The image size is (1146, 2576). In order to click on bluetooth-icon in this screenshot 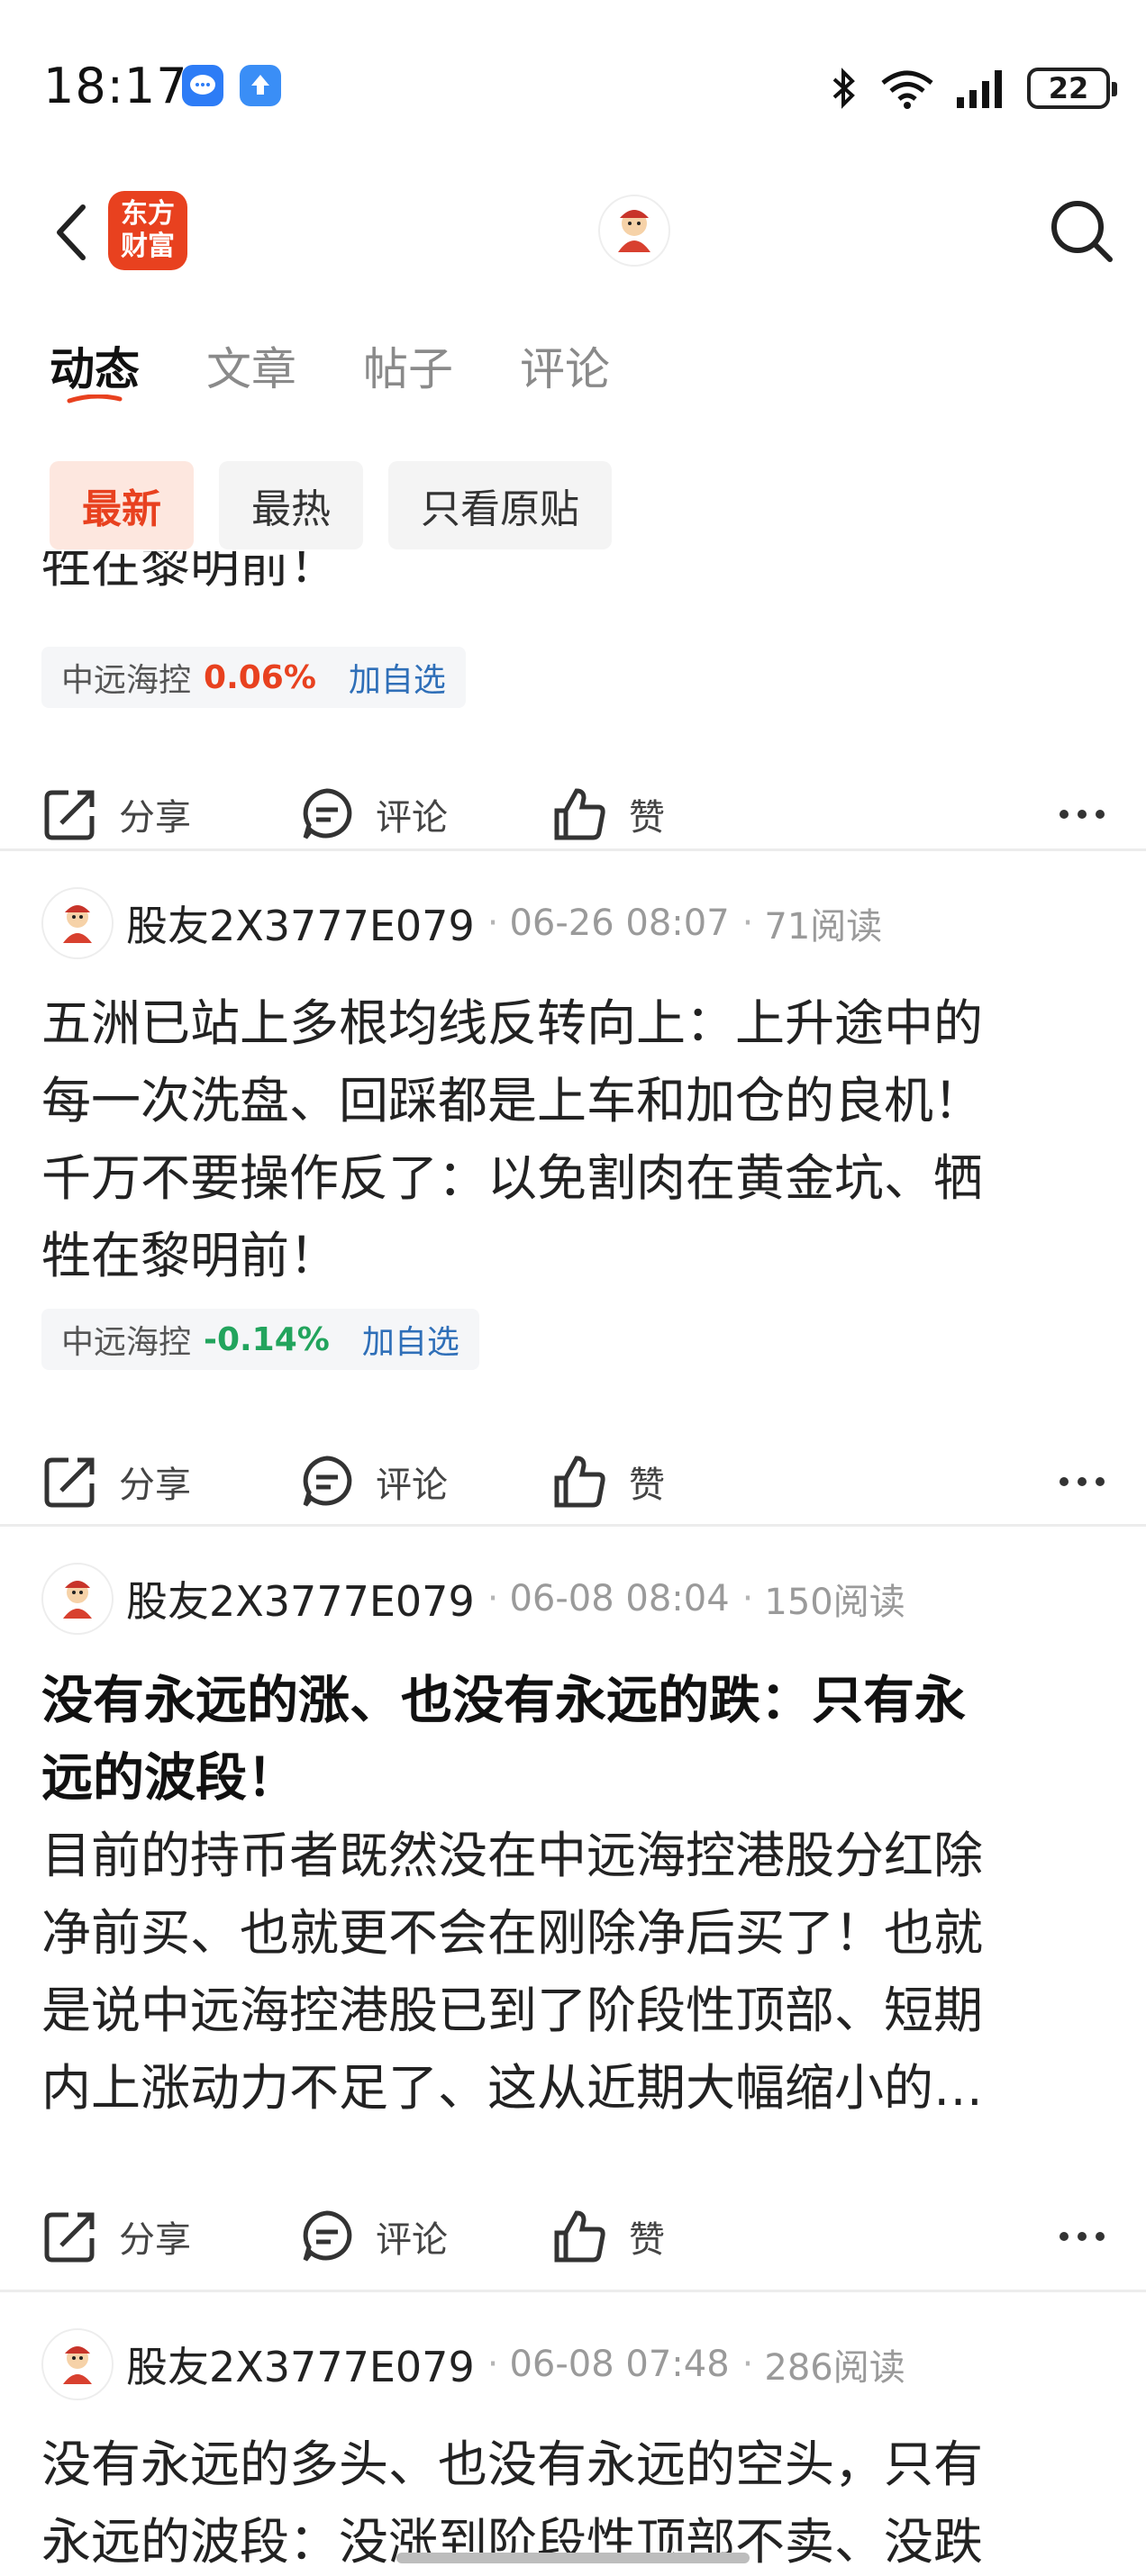, I will do `click(843, 88)`.